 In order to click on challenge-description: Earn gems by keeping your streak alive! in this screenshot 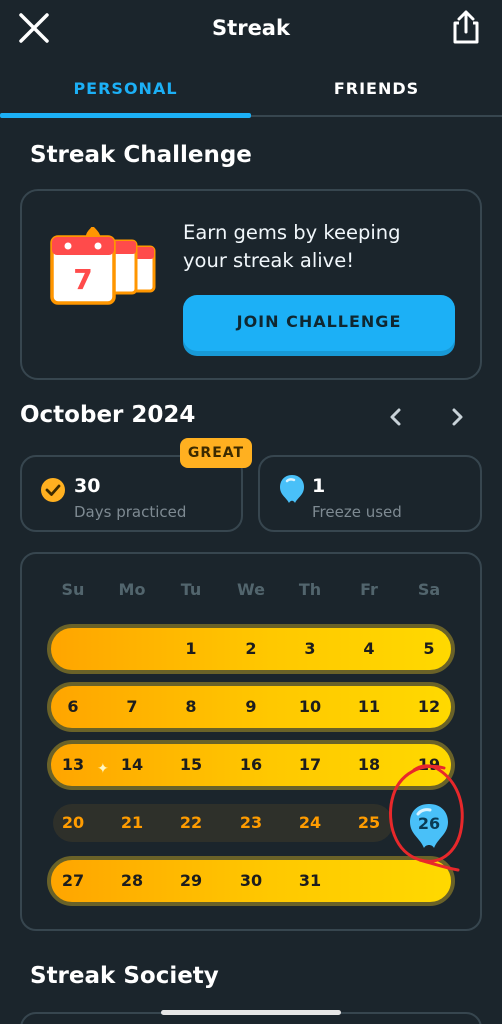, I will do `click(323, 247)`.